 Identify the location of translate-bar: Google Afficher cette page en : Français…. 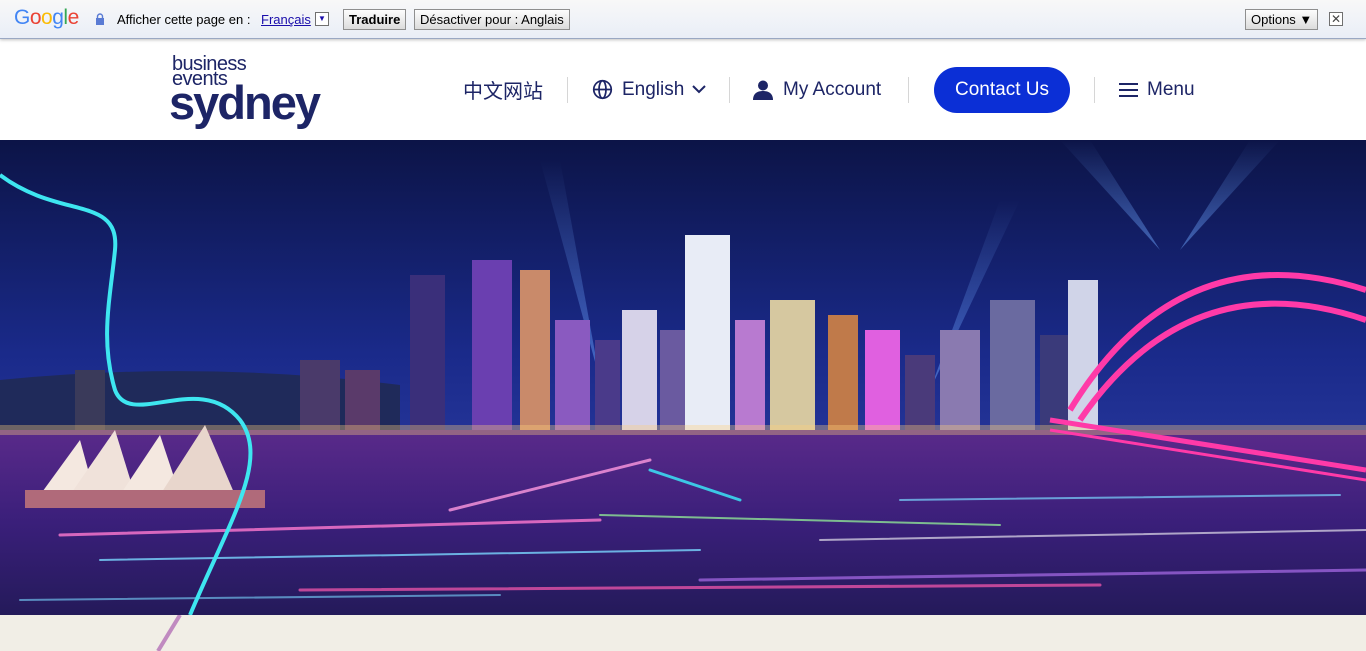
(683, 19).